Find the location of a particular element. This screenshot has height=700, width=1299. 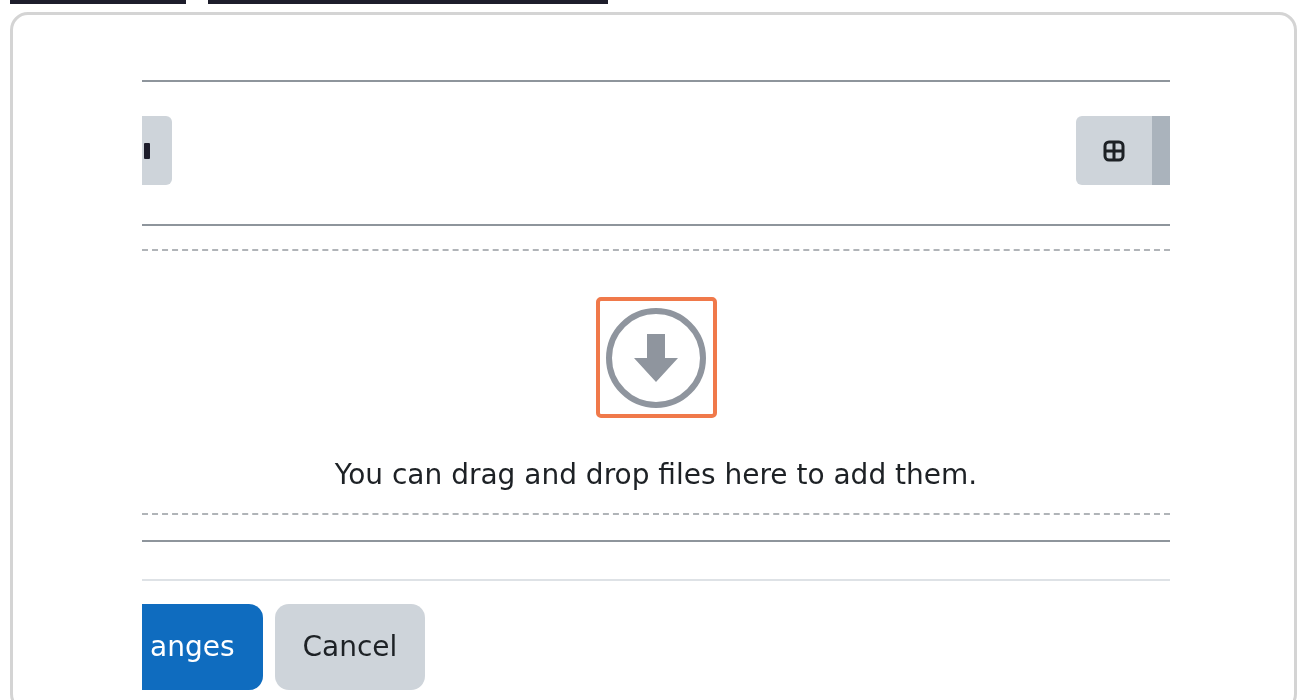

grid-view-button is located at coordinates (1114, 150).